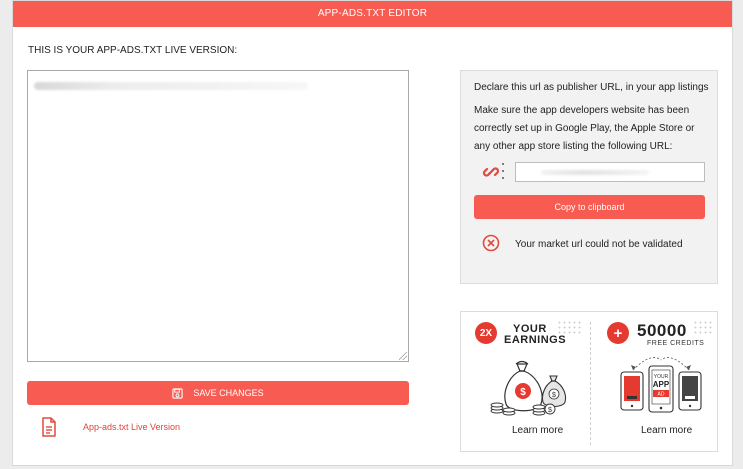 The height and width of the screenshot is (469, 743). Describe the element at coordinates (599, 244) in the screenshot. I see `validation-error-text: Your market url could not be validated` at that location.